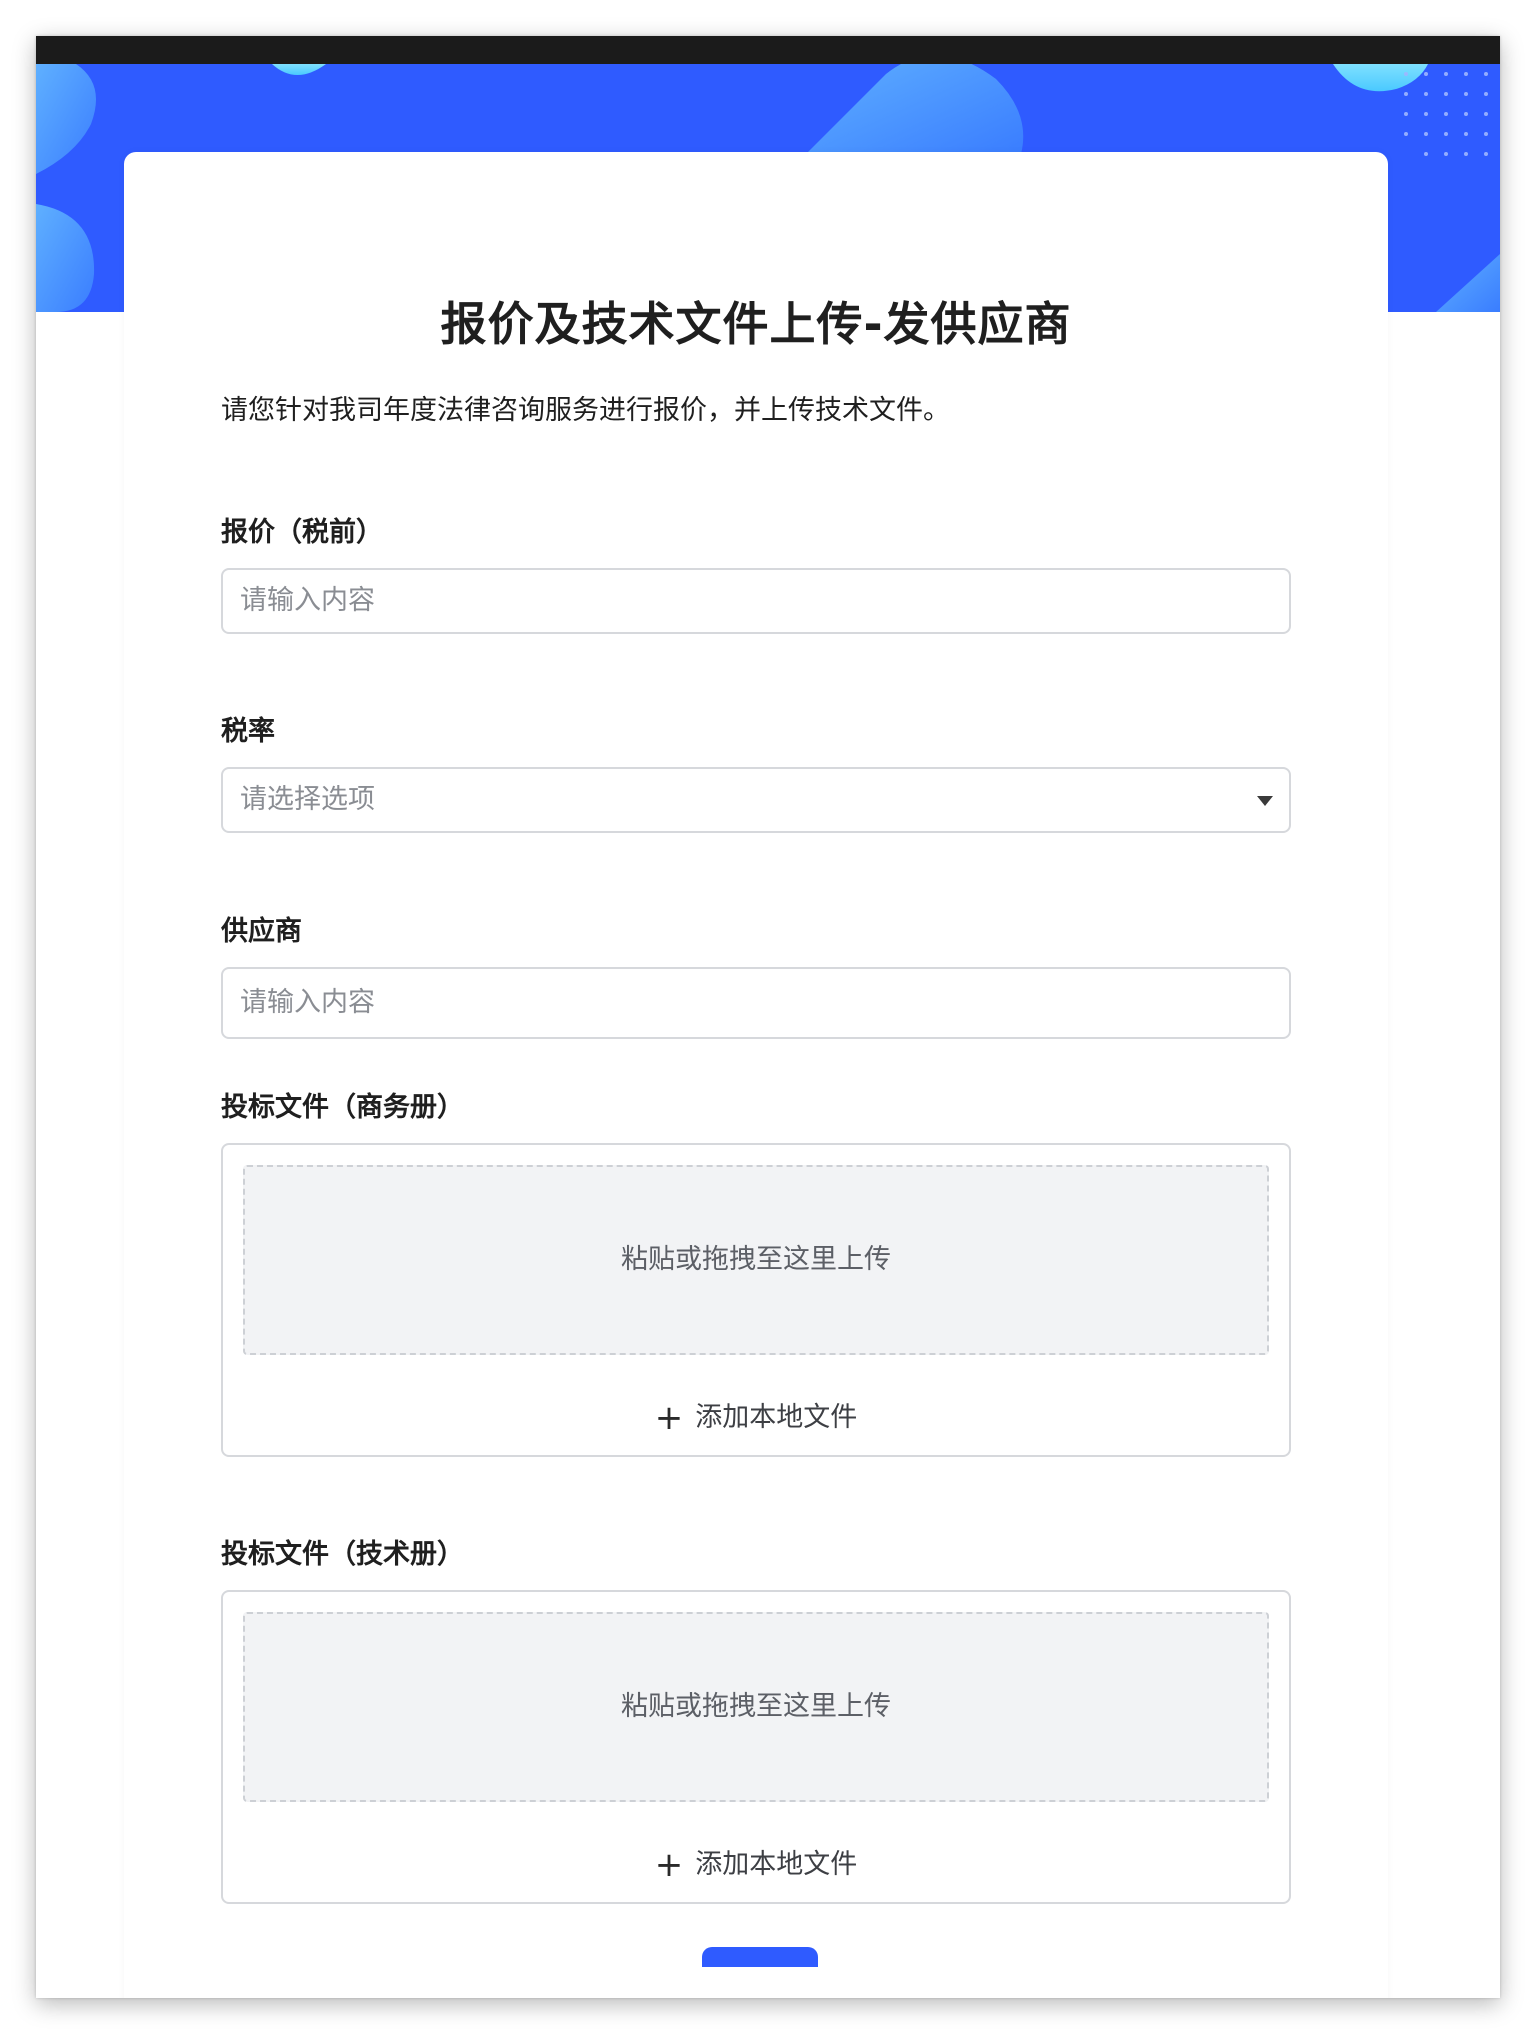  Describe the element at coordinates (261, 931) in the screenshot. I see `supplier-label: 供应商` at that location.